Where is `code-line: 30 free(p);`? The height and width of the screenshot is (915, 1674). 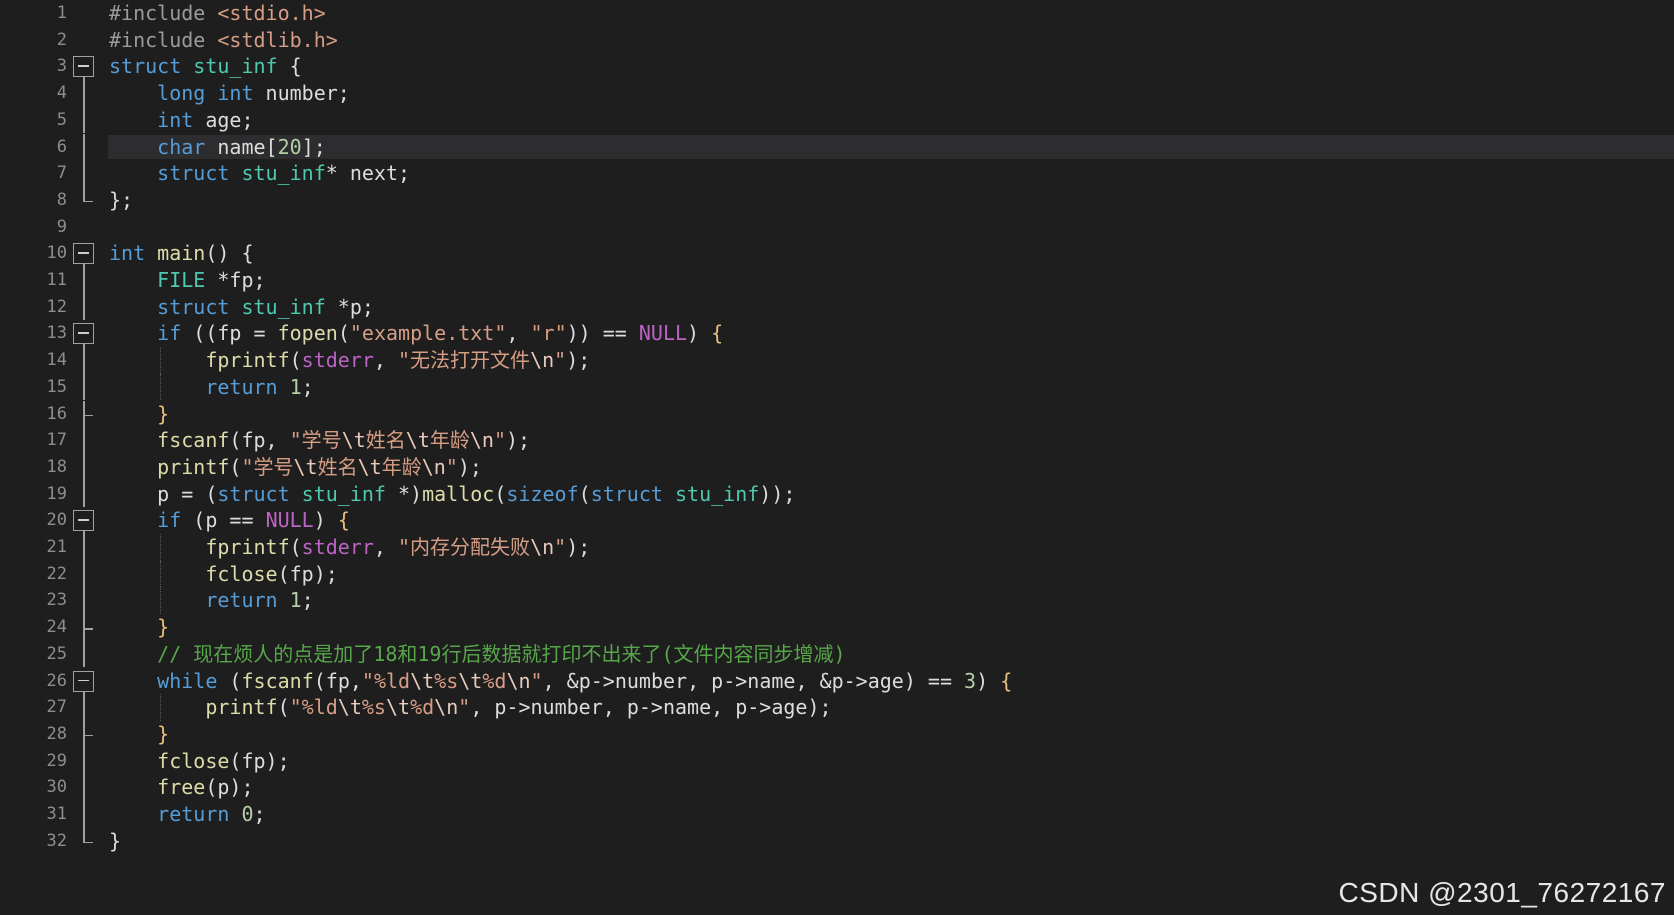 code-line: 30 free(p); is located at coordinates (837, 787).